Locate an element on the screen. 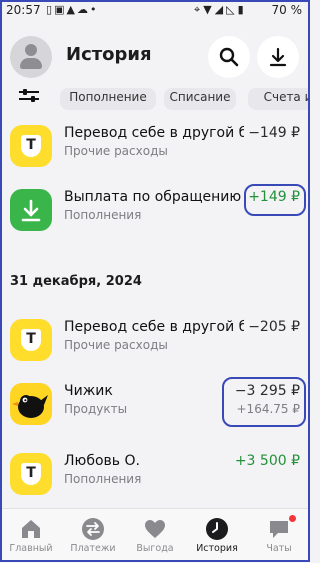 Image resolution: width=320 pixels, height=563 pixels. status-time: 20:57 is located at coordinates (23, 10).